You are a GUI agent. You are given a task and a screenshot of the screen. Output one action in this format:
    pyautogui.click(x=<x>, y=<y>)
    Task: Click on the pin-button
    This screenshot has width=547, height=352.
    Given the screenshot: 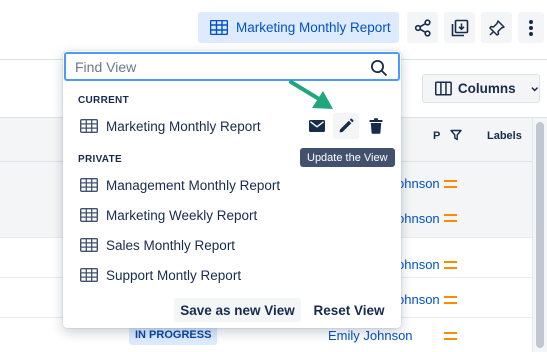 What is the action you would take?
    pyautogui.click(x=496, y=27)
    